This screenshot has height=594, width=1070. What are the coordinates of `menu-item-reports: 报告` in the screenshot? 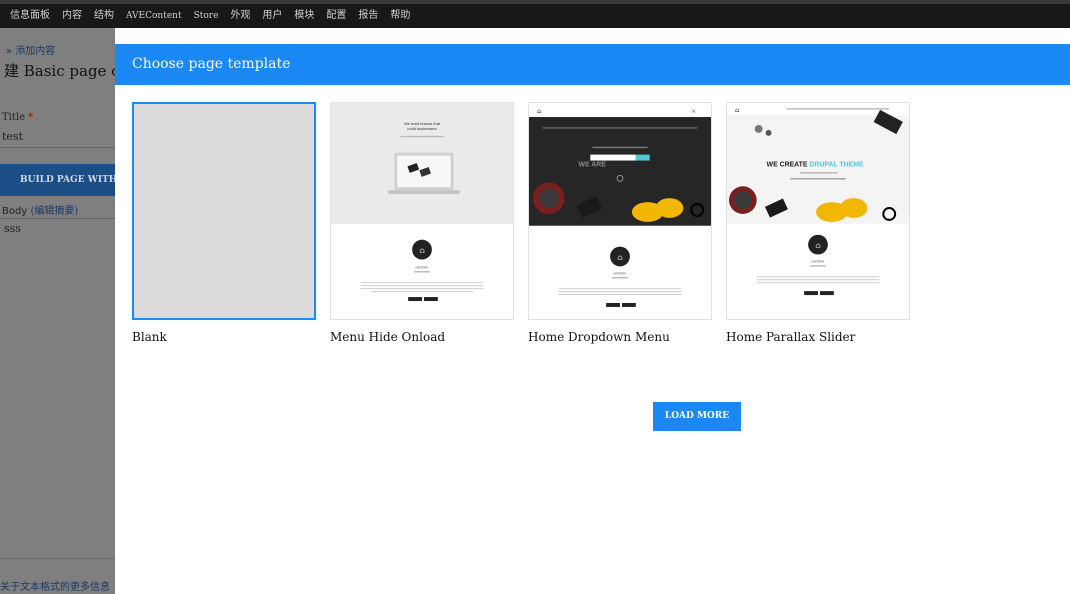 It's located at (368, 16).